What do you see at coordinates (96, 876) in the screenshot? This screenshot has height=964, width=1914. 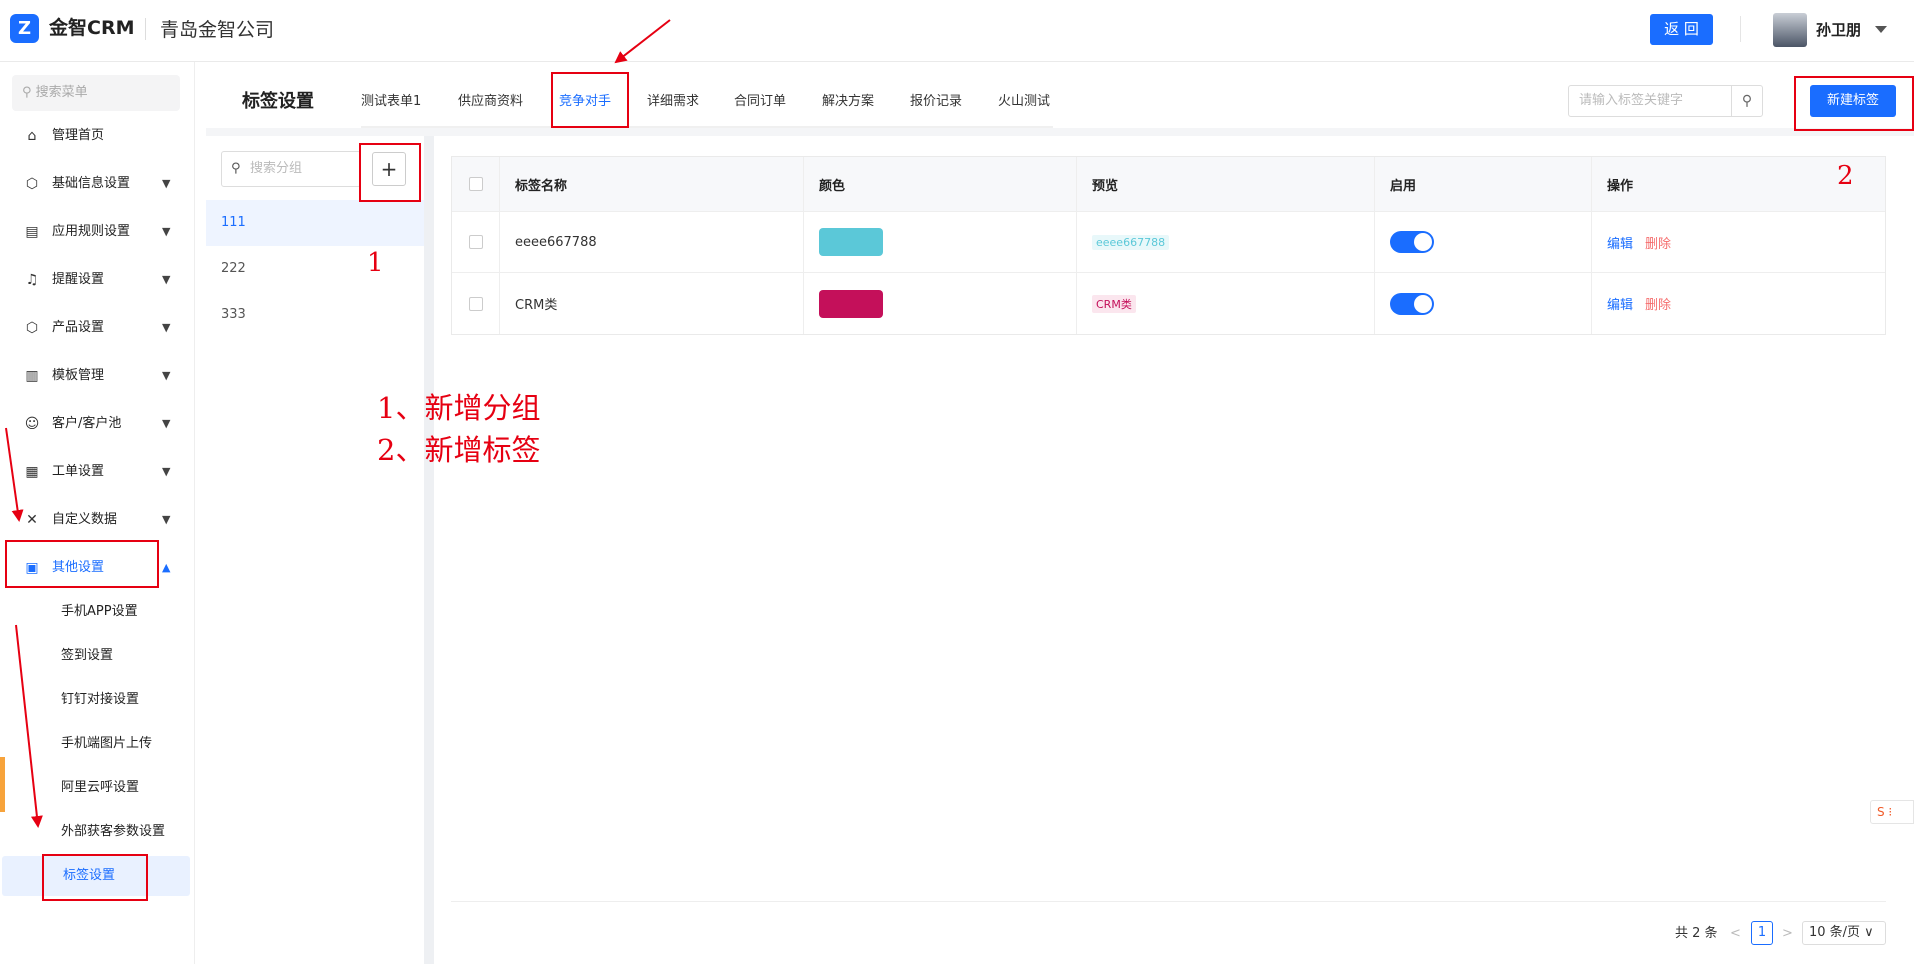 I see `submenu-item-tag-settings: 标签设置` at bounding box center [96, 876].